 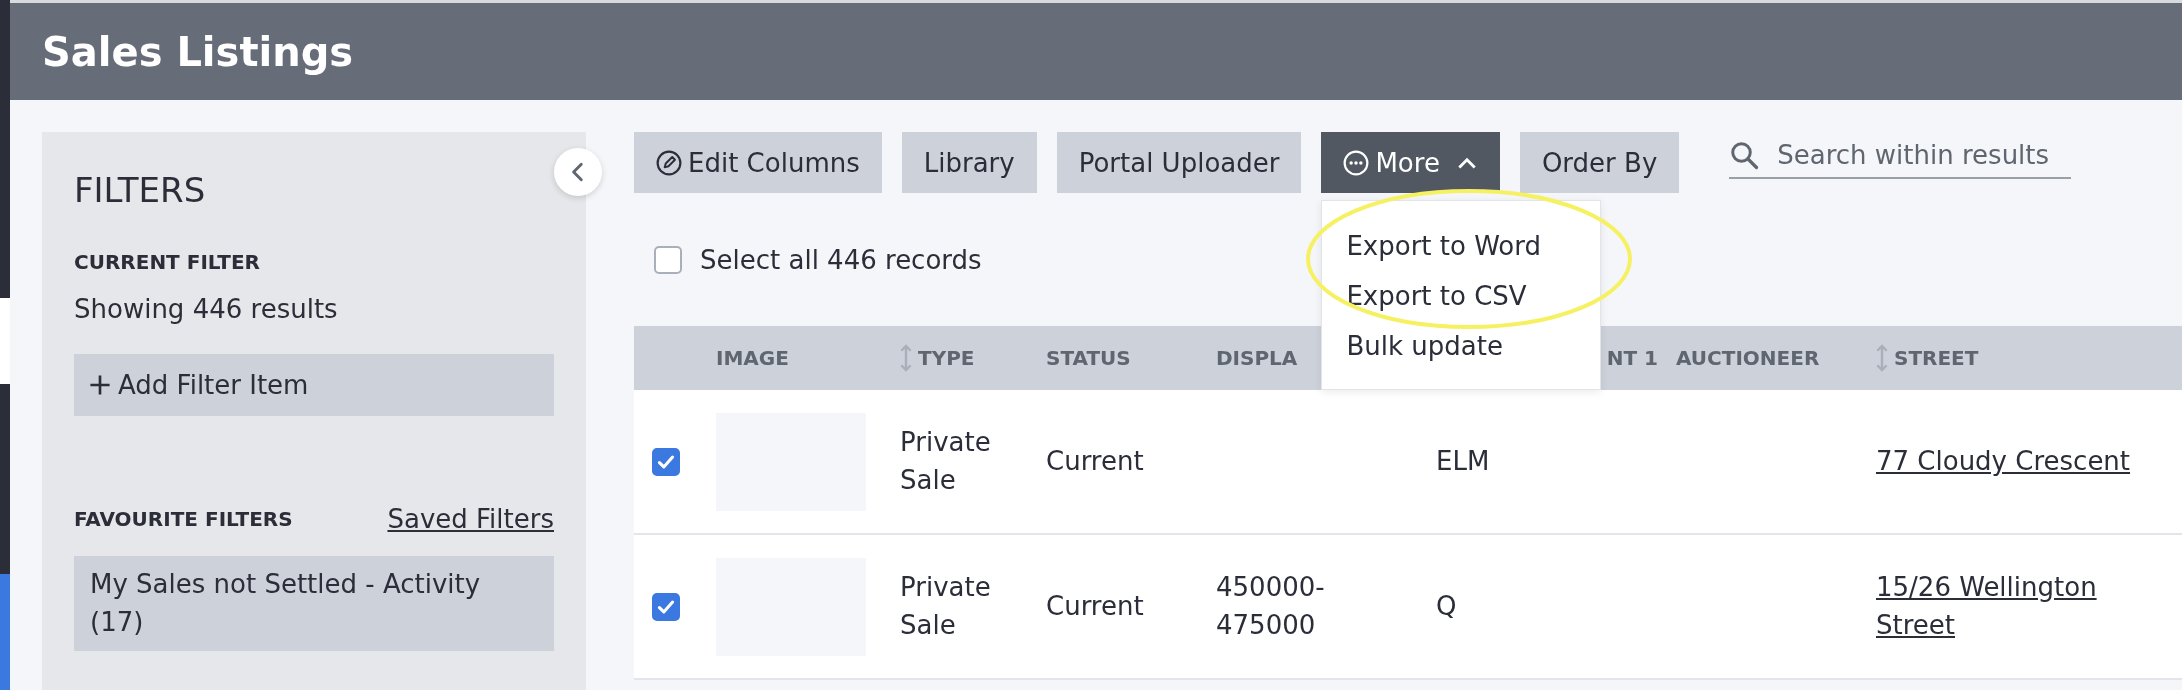 What do you see at coordinates (1461, 346) in the screenshot?
I see `menu-item: Bulk update` at bounding box center [1461, 346].